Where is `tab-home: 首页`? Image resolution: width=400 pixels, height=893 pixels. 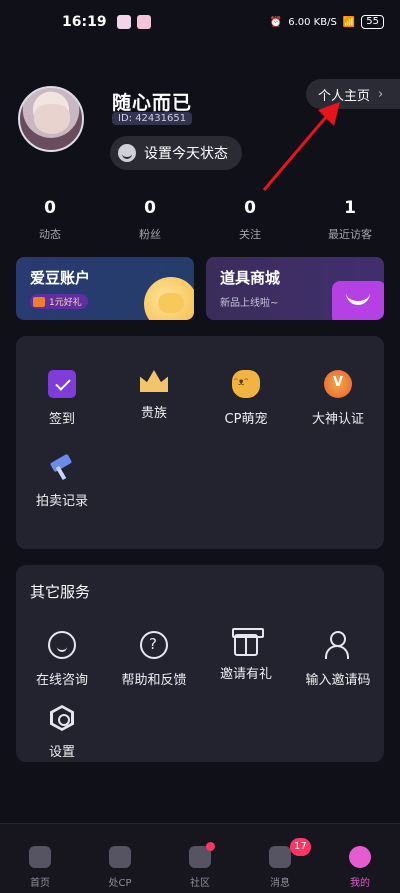
tab-home: 首页 is located at coordinates (40, 858).